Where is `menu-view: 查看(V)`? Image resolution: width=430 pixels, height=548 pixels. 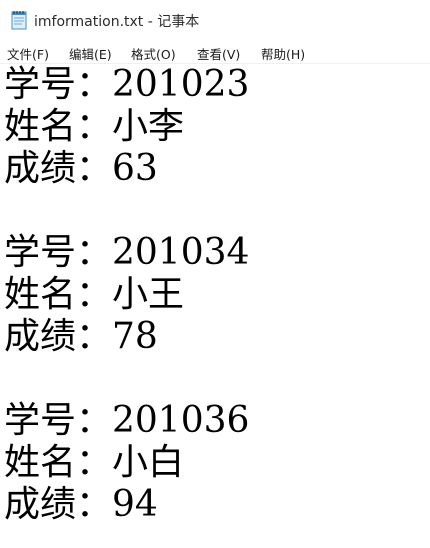 menu-view: 查看(V) is located at coordinates (218, 53).